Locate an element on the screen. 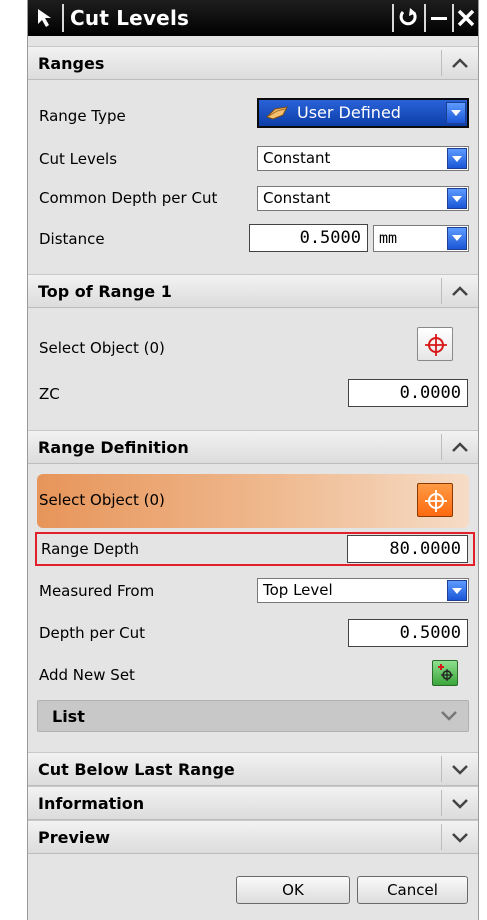 This screenshot has height=920, width=487. add-new-set-label: Add New Set is located at coordinates (87, 675).